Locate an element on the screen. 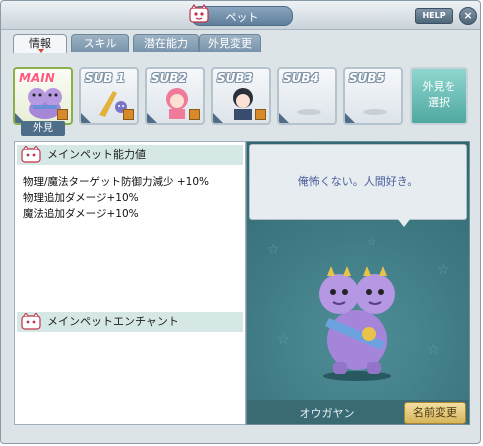 The width and height of the screenshot is (483, 446). appearance-tag: 外見 is located at coordinates (43, 128).